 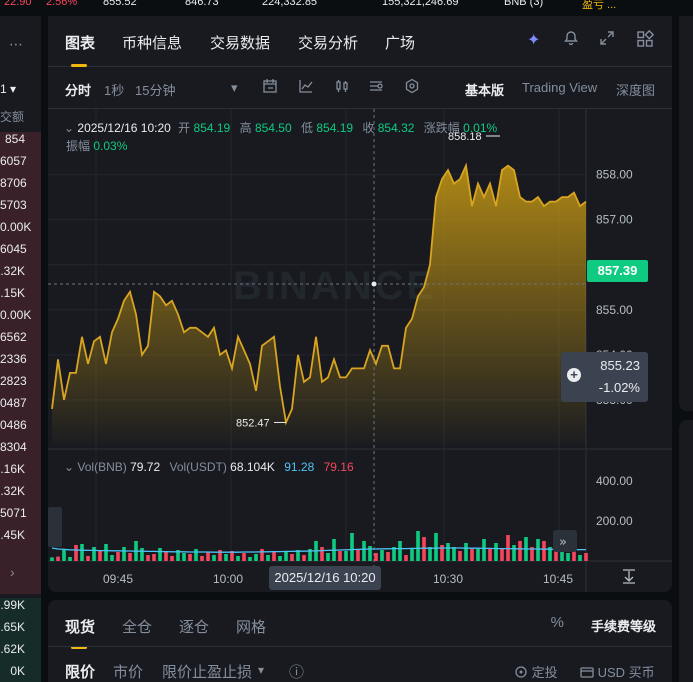 I want to click on orderbook-row: 0486, so click(x=20, y=429).